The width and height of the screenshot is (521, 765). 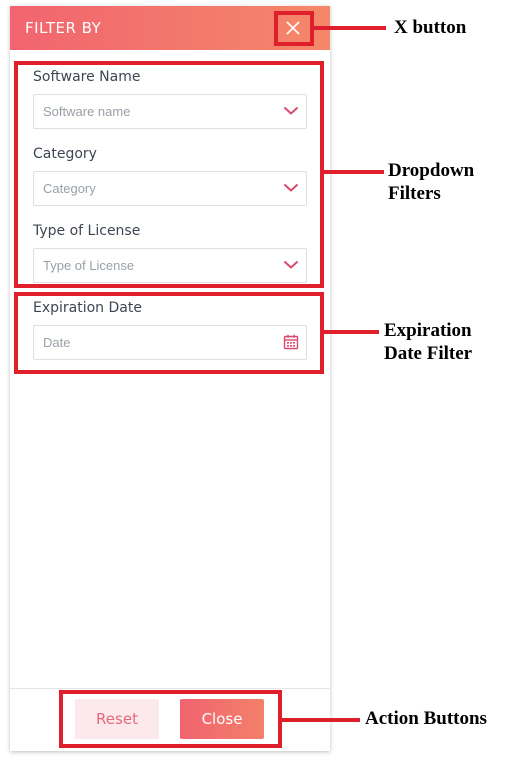 What do you see at coordinates (170, 688) in the screenshot?
I see `footer-divider` at bounding box center [170, 688].